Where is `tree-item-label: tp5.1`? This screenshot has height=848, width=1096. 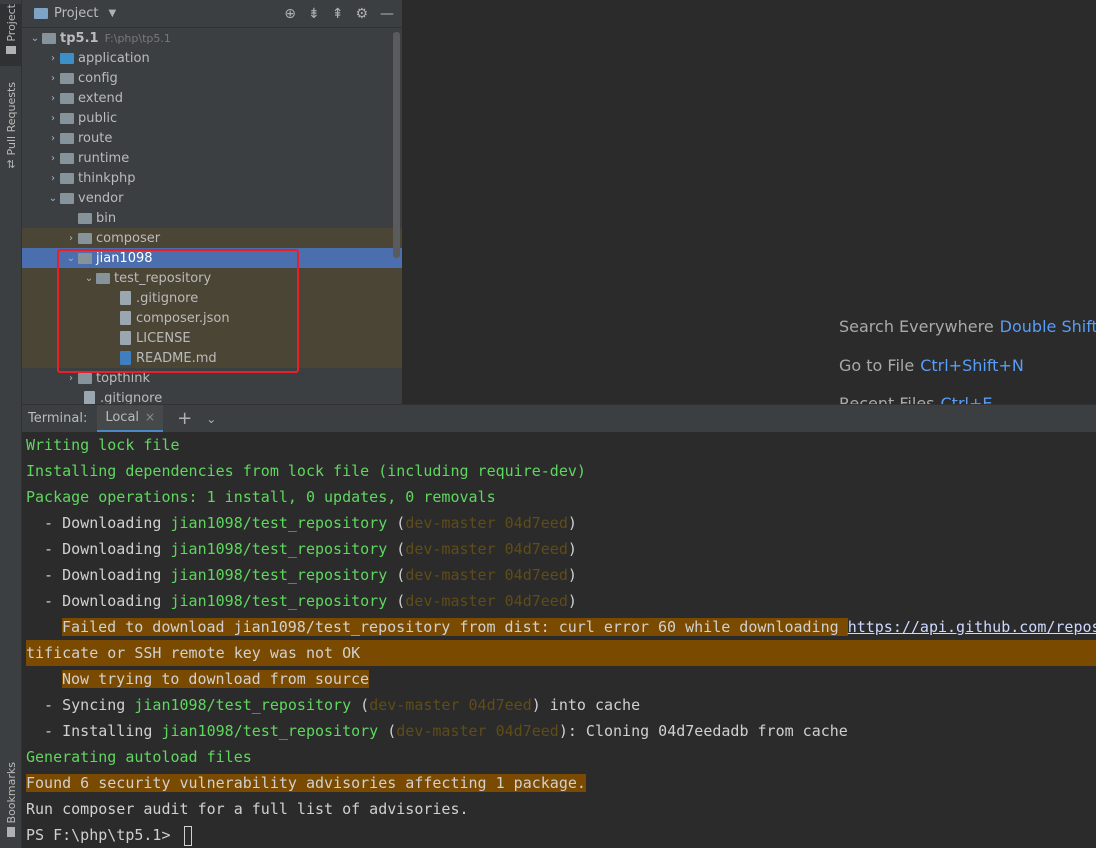 tree-item-label: tp5.1 is located at coordinates (79, 38).